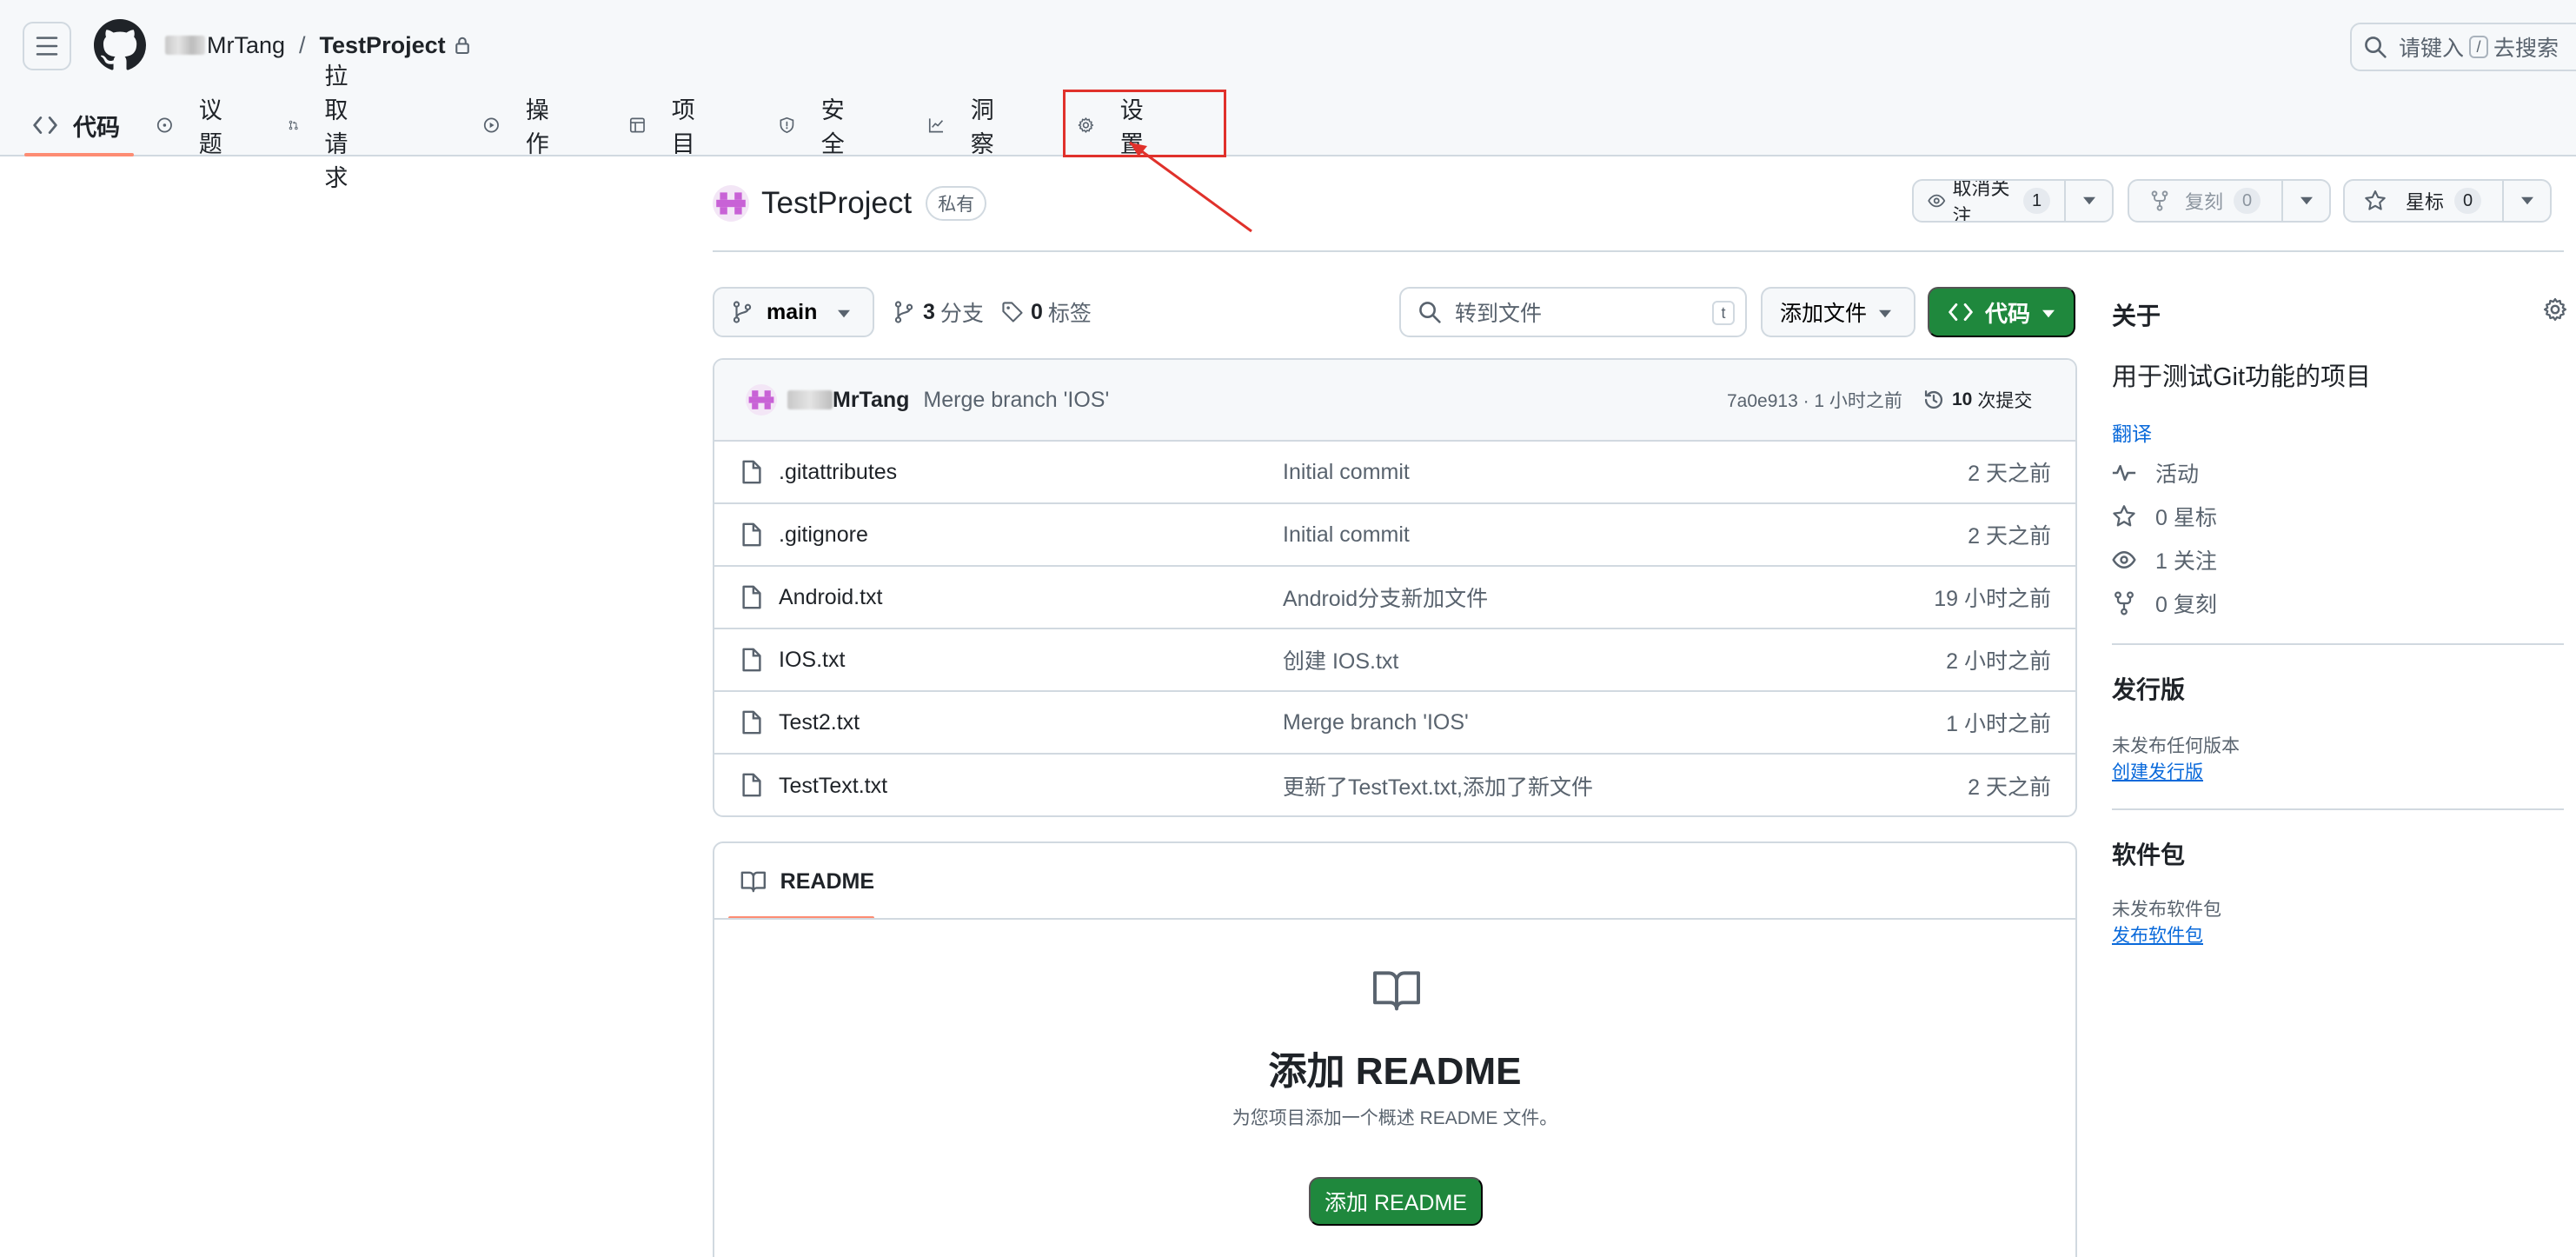  Describe the element at coordinates (794, 312) in the screenshot. I see `branch-selector: main` at that location.